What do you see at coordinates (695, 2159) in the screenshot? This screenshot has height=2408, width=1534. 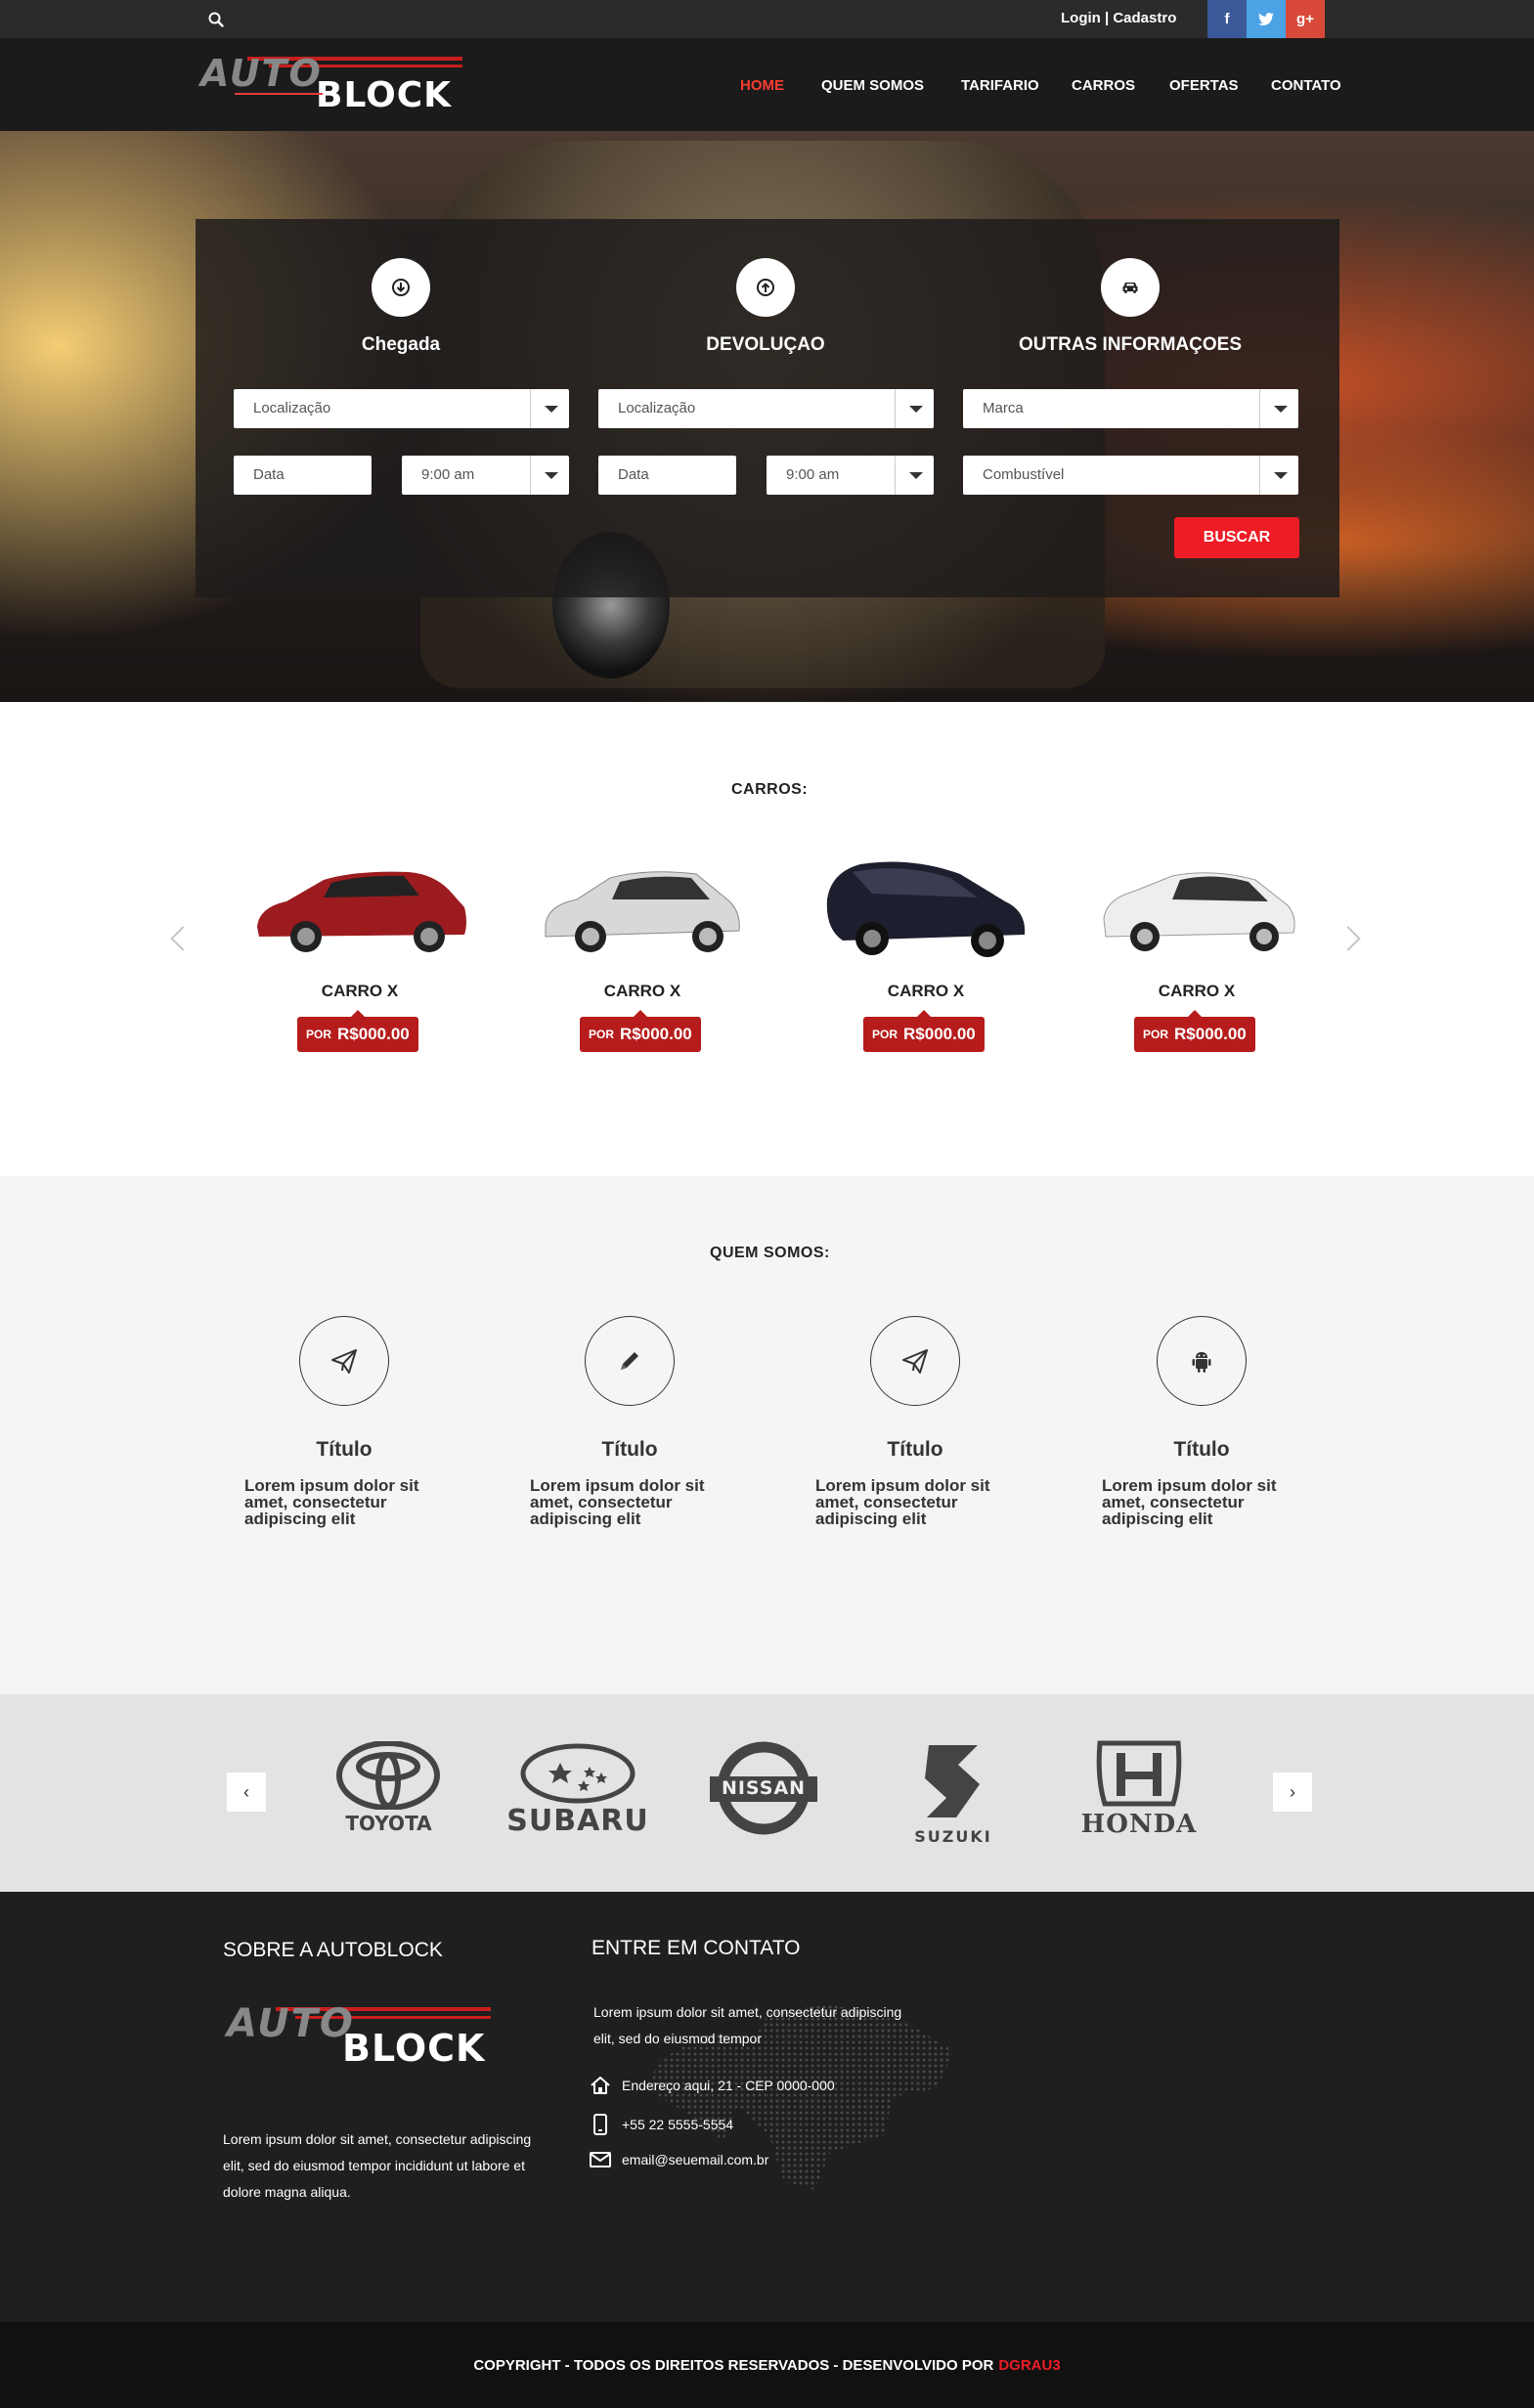 I see `email-text: email@seuemail.com.br` at bounding box center [695, 2159].